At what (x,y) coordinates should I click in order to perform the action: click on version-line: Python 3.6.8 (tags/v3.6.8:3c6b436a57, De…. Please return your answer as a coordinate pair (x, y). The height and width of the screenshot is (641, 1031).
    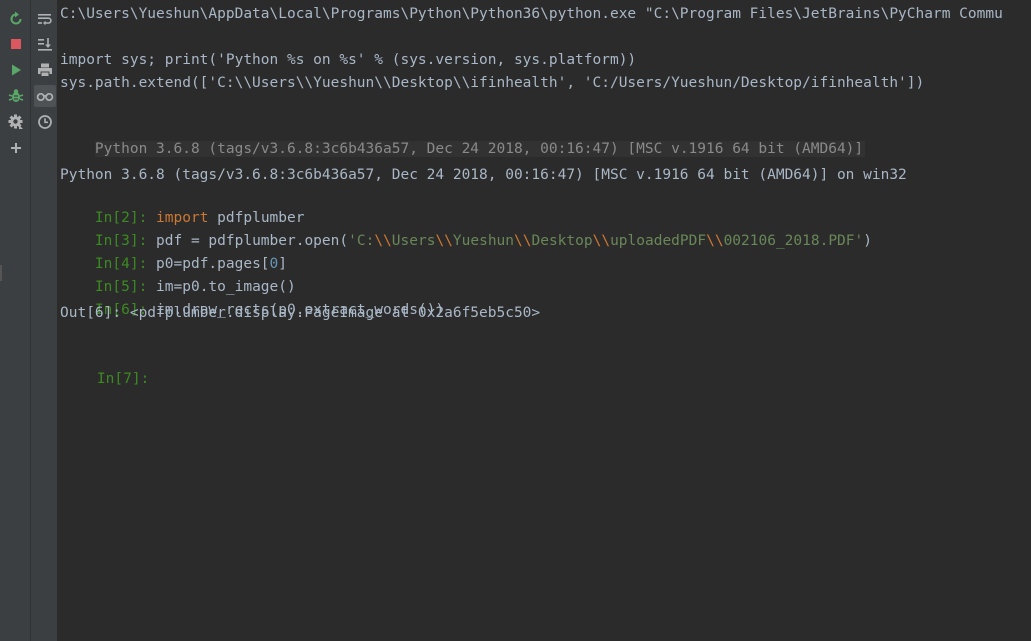
    Looking at the image, I should click on (483, 175).